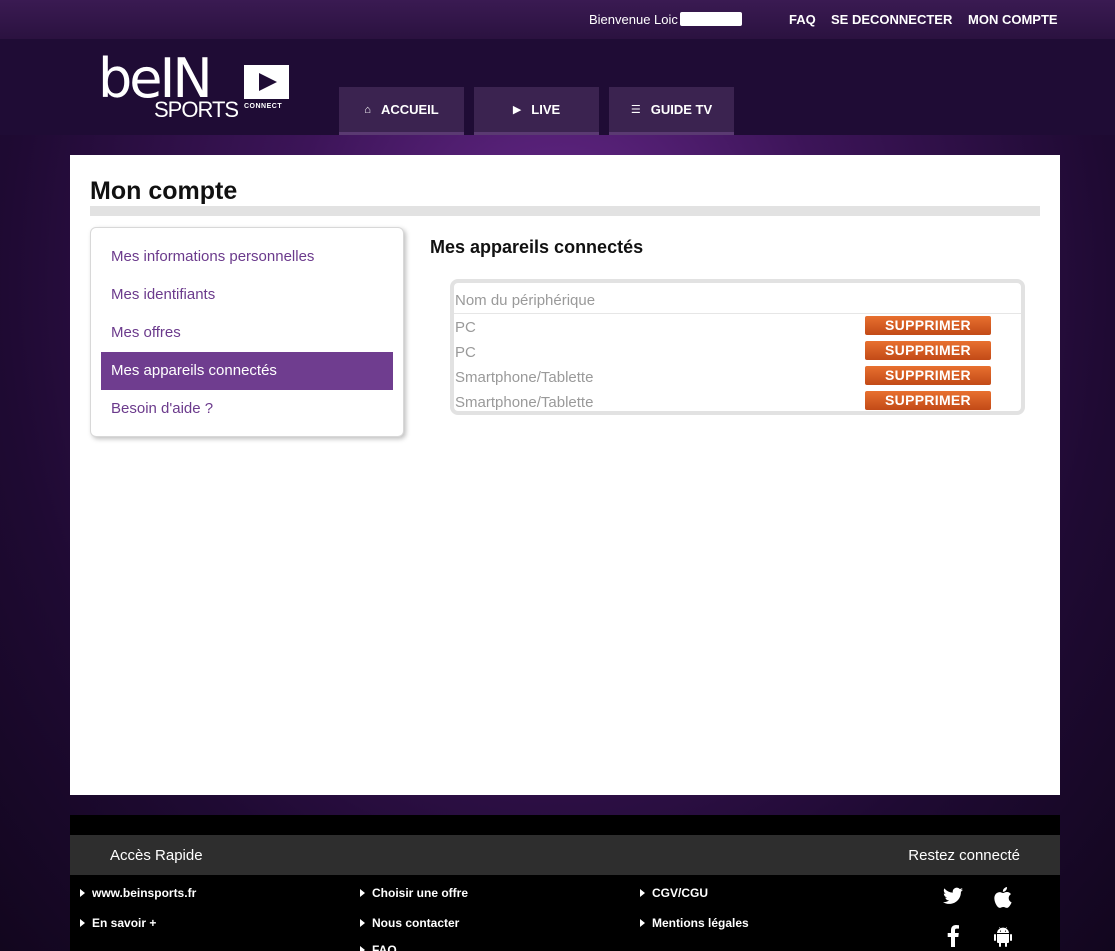 The height and width of the screenshot is (951, 1115). I want to click on my-account-link: MON COMPTE, so click(1013, 19).